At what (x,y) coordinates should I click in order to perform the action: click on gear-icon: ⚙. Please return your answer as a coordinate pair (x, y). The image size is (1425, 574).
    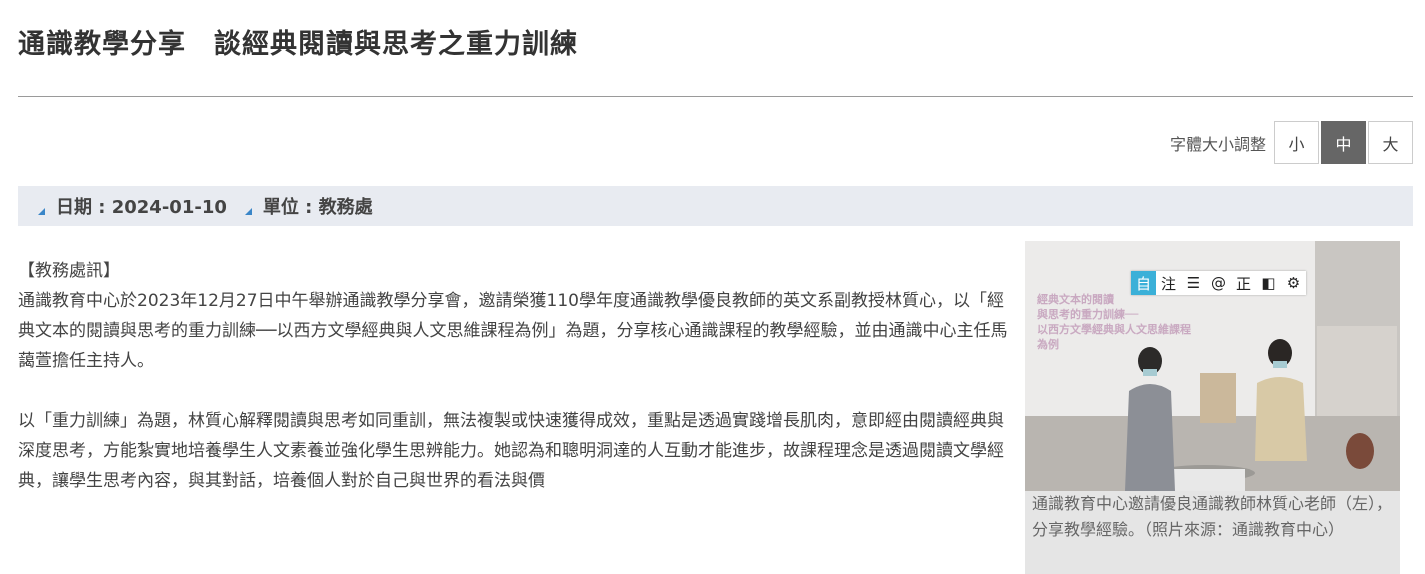
    Looking at the image, I should click on (1293, 283).